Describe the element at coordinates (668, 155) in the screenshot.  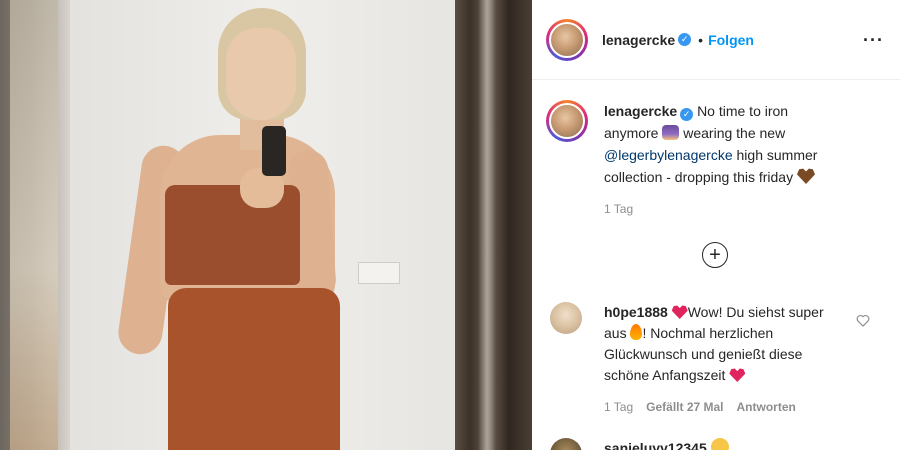
I see `mention-link: @legerbylenagercke` at that location.